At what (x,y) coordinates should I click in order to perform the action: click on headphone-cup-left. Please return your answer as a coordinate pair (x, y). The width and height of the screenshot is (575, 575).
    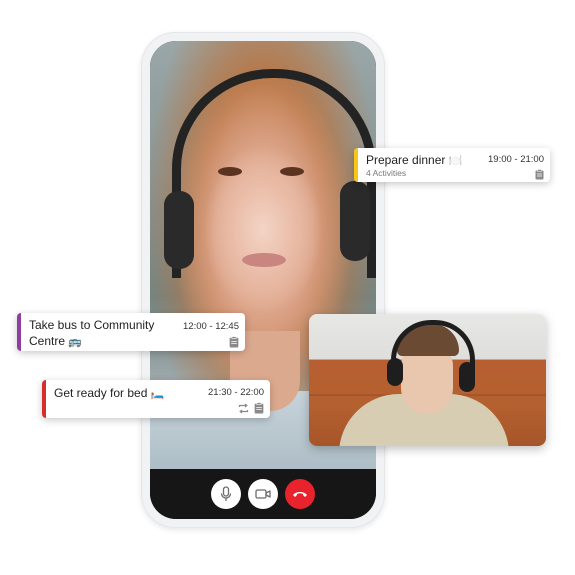
    Looking at the image, I should click on (179, 230).